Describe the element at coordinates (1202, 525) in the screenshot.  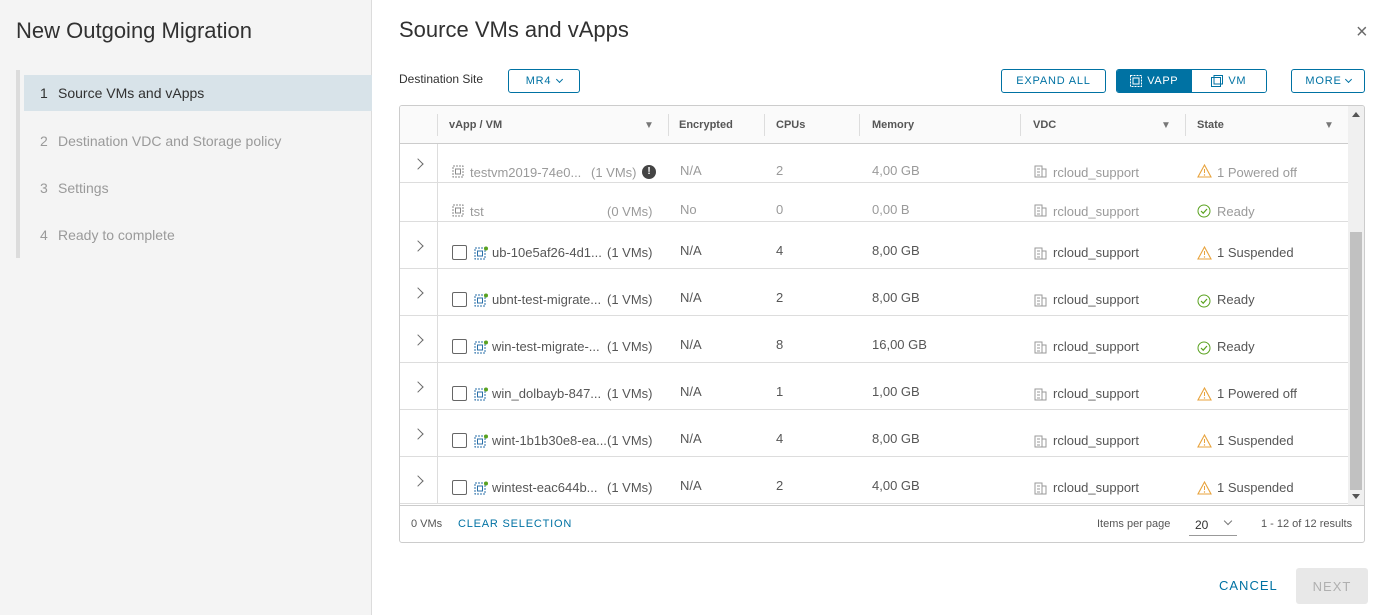
I see `items-per-page-value: 20` at that location.